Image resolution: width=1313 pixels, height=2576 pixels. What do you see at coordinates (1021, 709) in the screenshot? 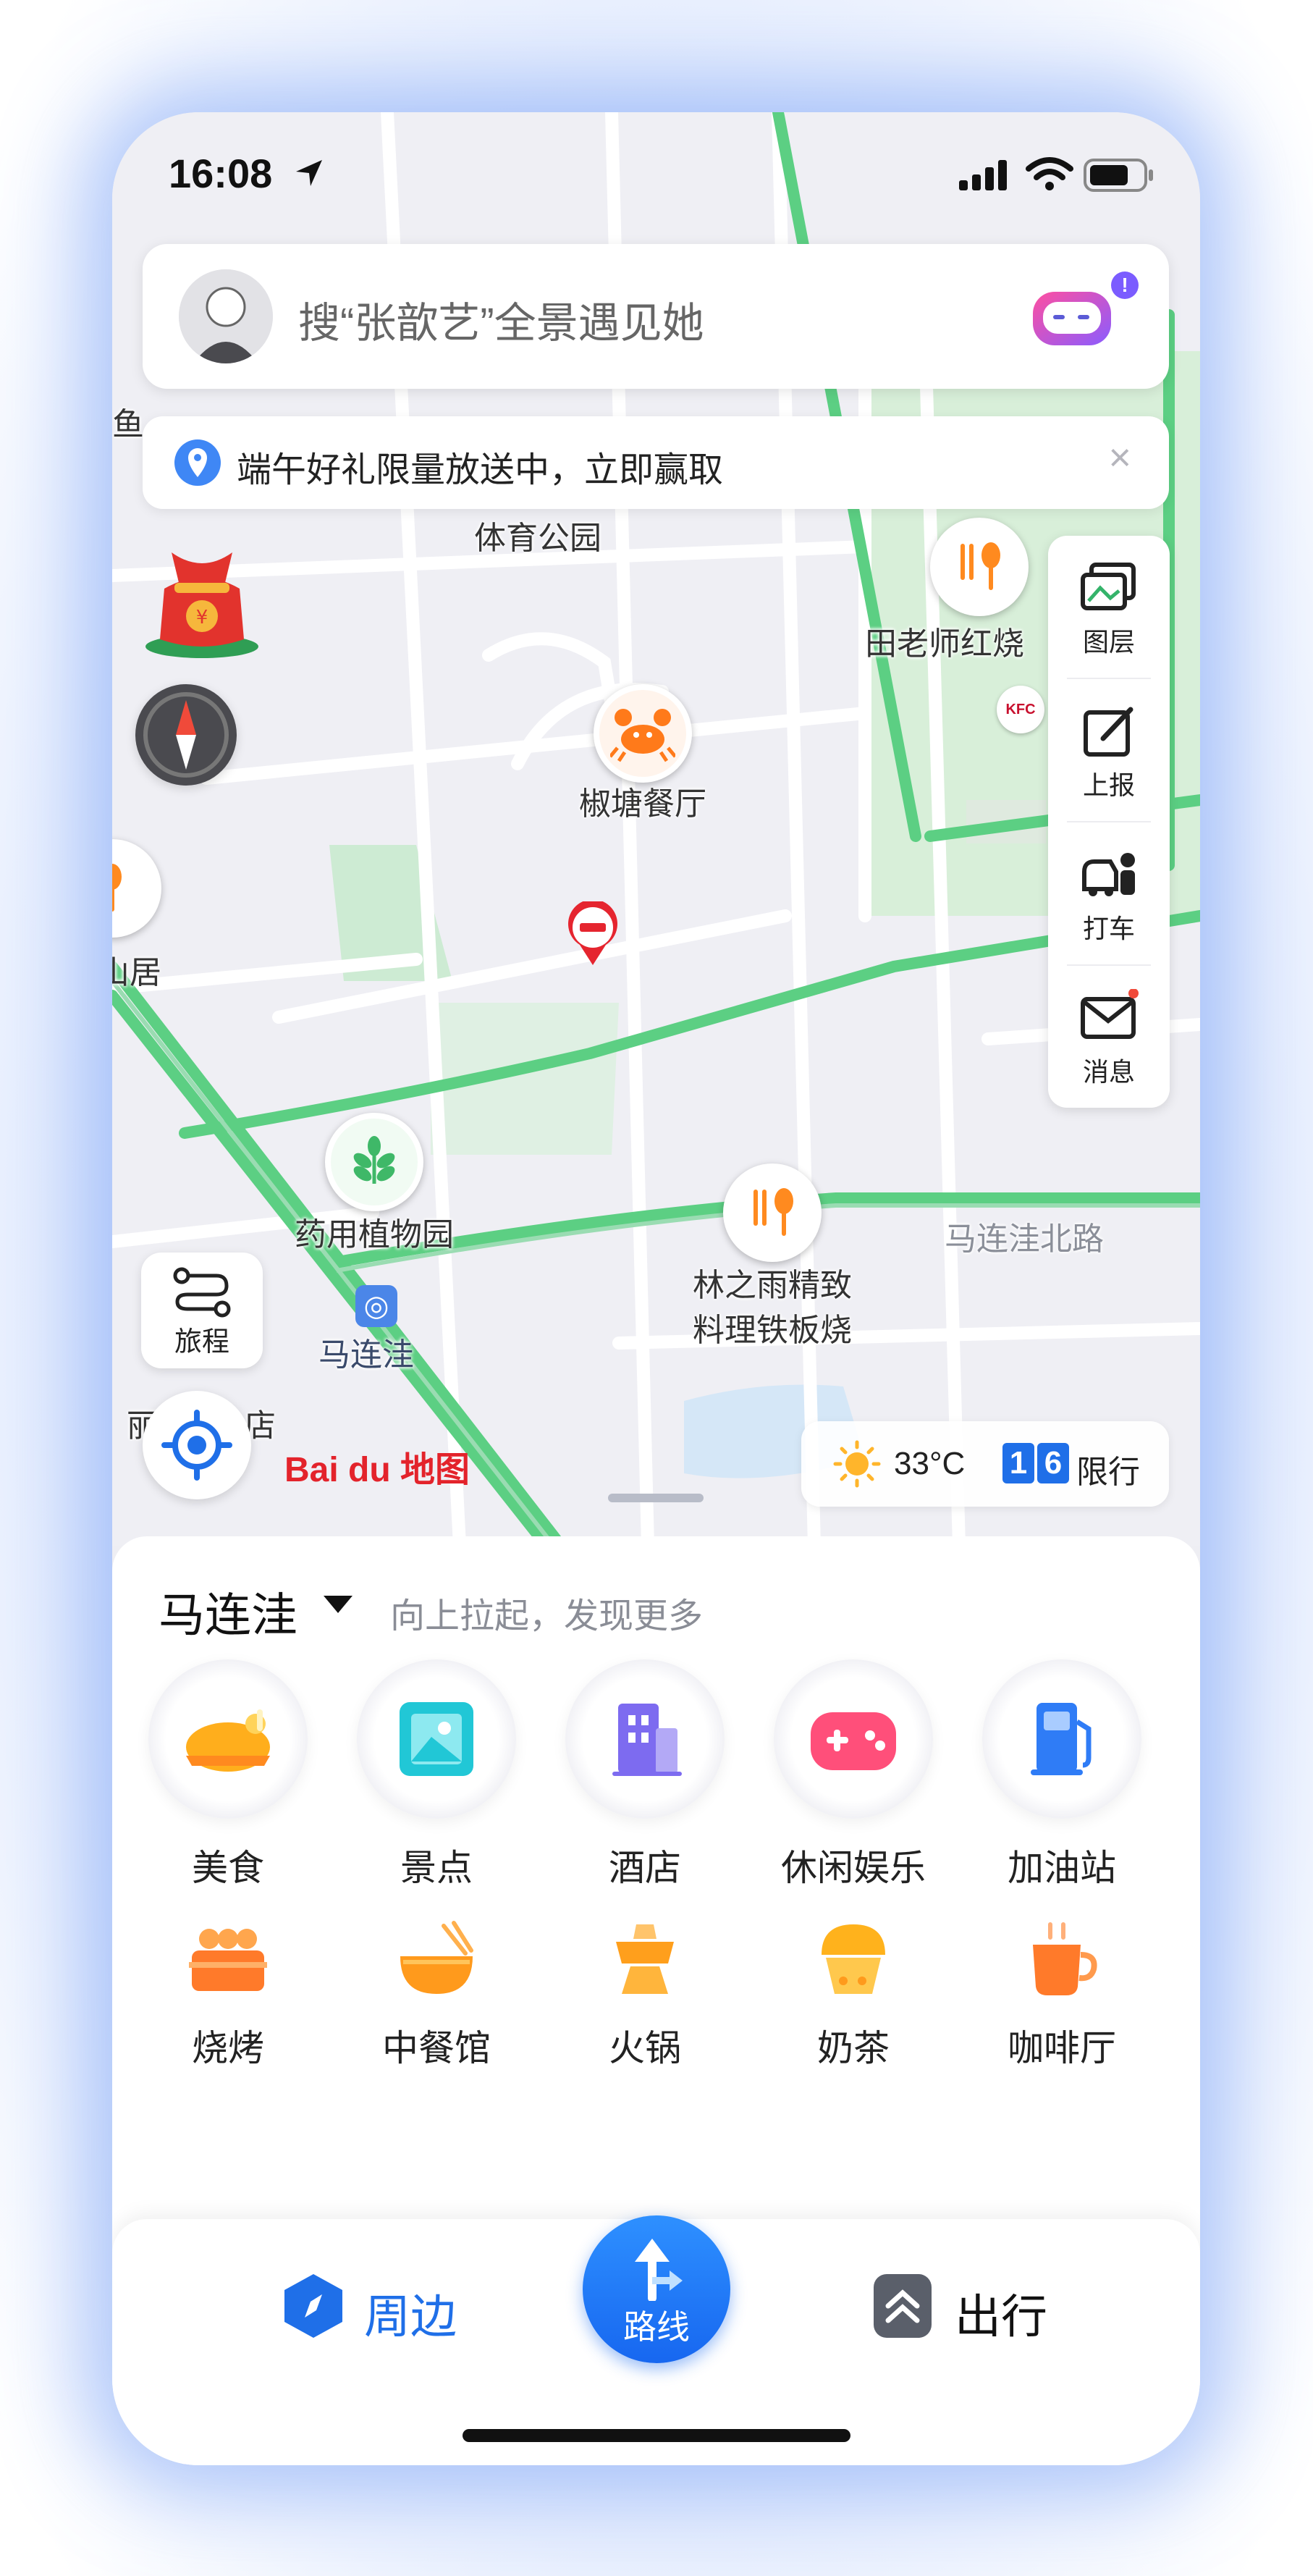
I see `kfc-marker: KFC` at bounding box center [1021, 709].